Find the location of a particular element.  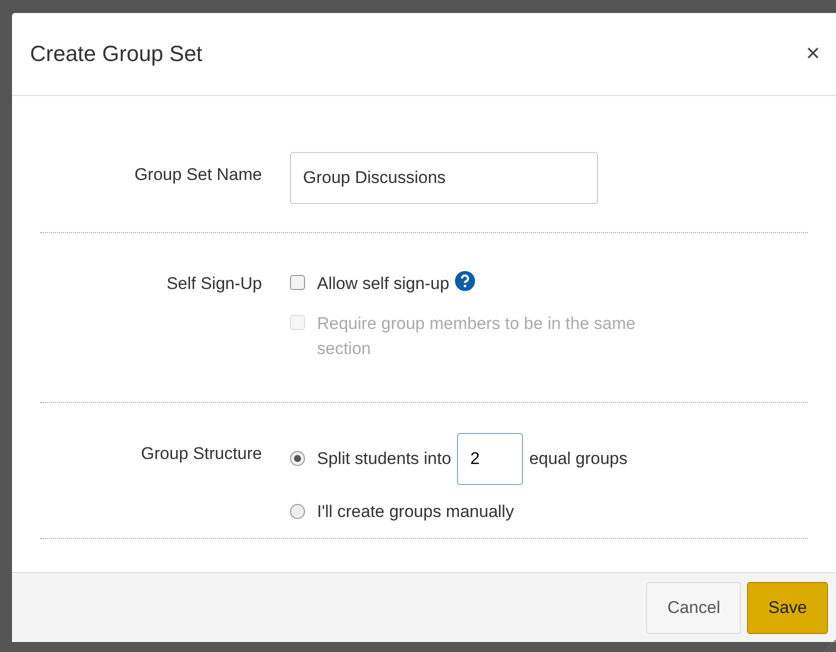

close-button: × is located at coordinates (813, 54).